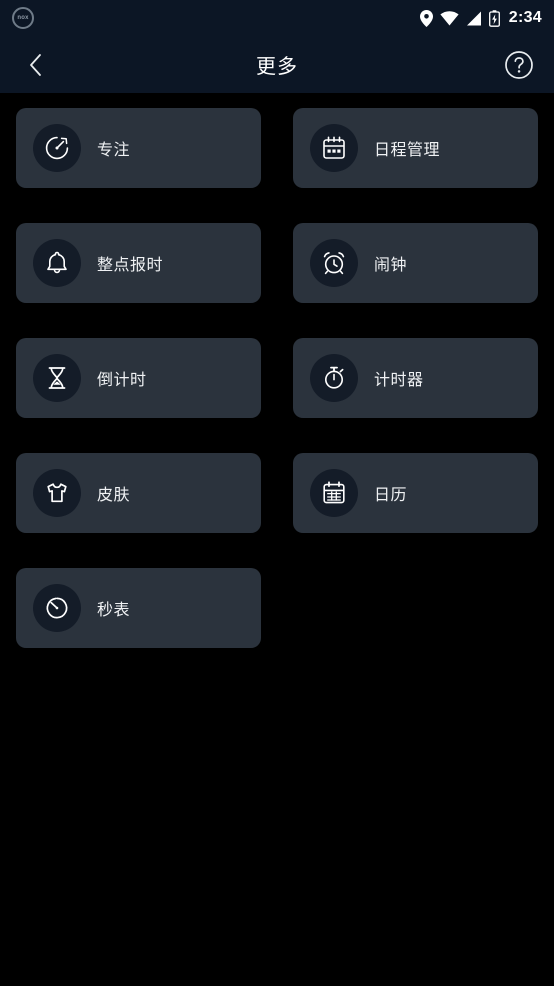 This screenshot has height=986, width=554. What do you see at coordinates (334, 378) in the screenshot?
I see `stopwatch-icon` at bounding box center [334, 378].